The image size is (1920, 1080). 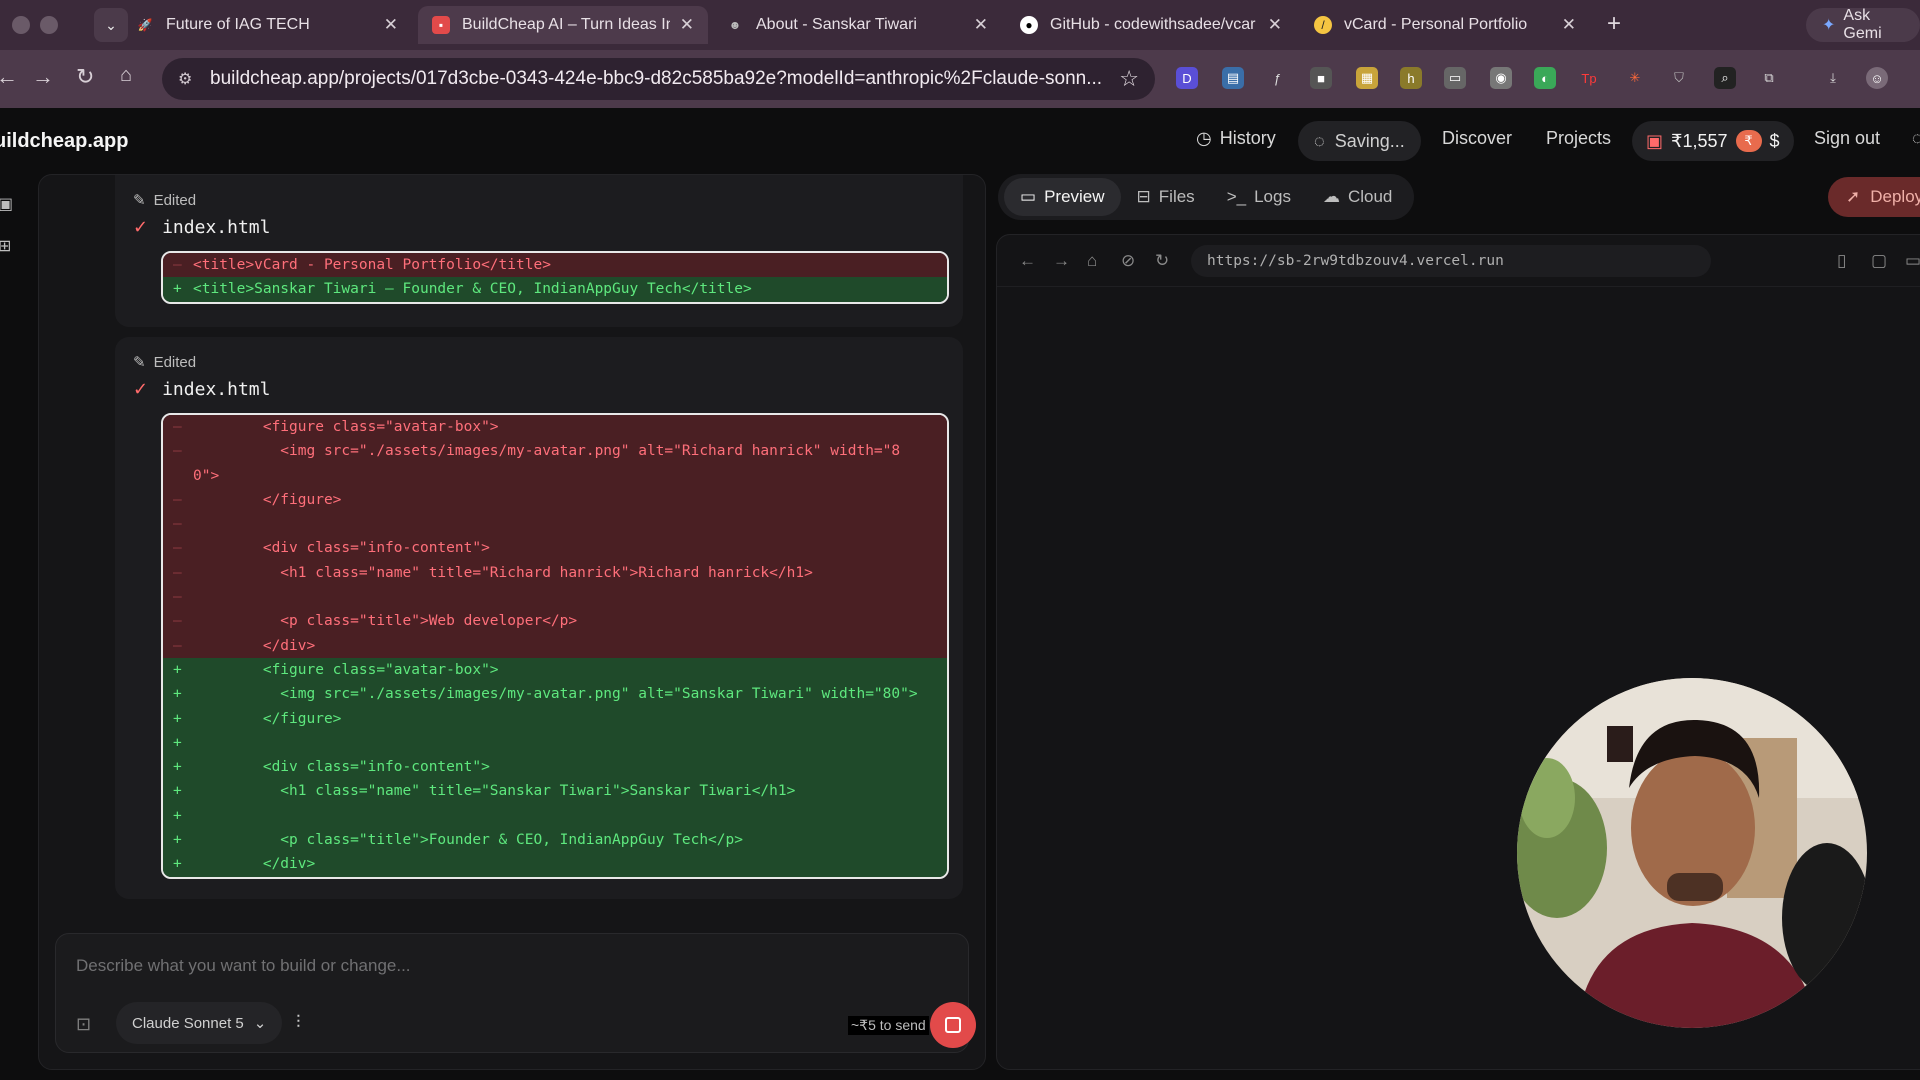 What do you see at coordinates (555, 670) in the screenshot?
I see `diff-added-line: + <figure class="avatar-box">` at bounding box center [555, 670].